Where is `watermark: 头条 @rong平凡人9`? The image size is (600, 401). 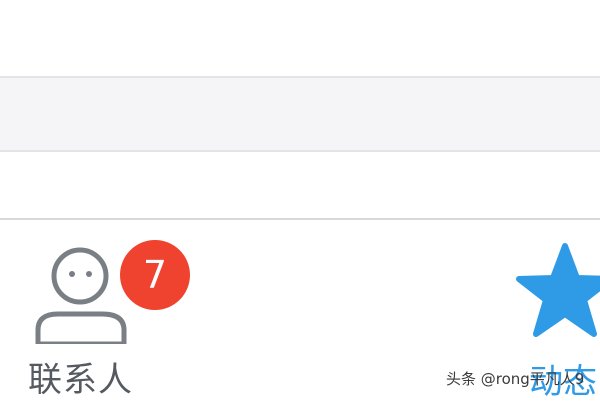 watermark: 头条 @rong平凡人9 is located at coordinates (515, 379).